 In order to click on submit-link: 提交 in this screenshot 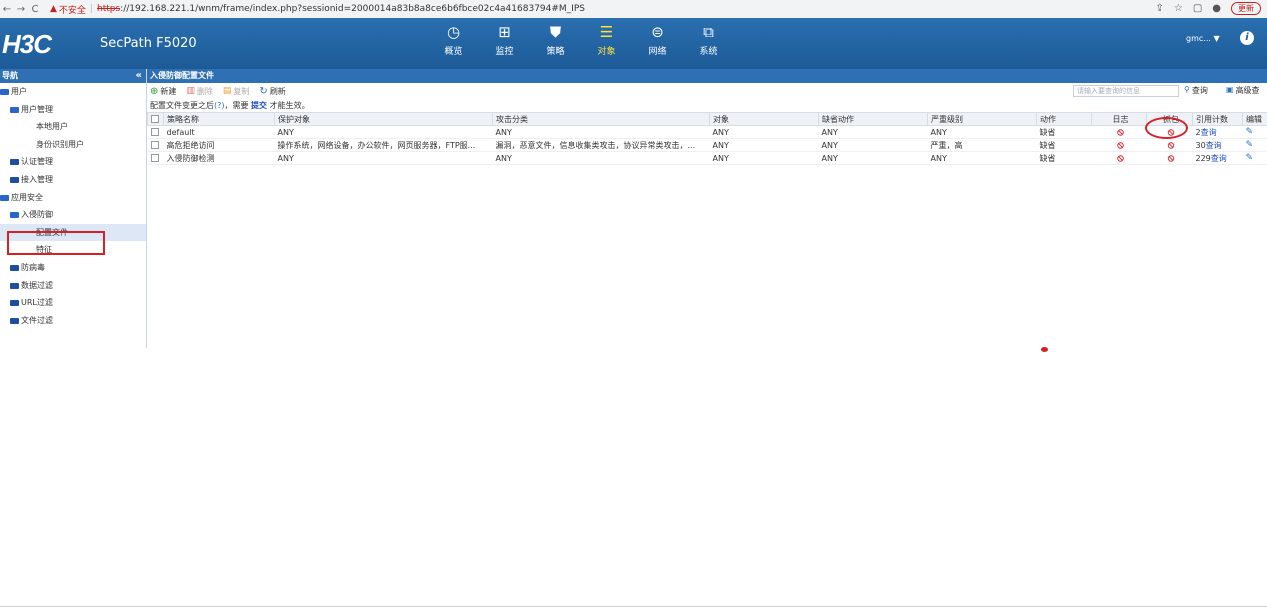, I will do `click(259, 105)`.